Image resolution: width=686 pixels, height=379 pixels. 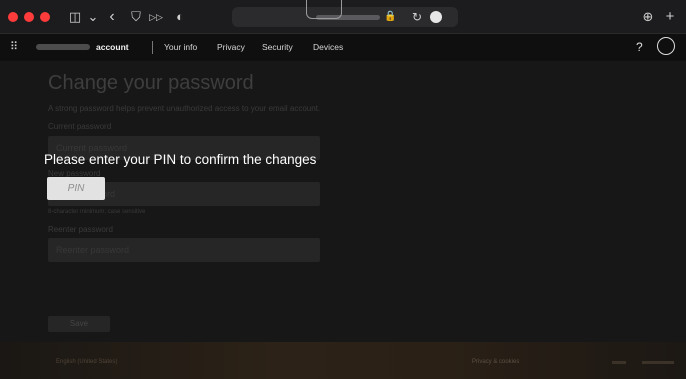 I want to click on camera-notch, so click(x=324, y=9).